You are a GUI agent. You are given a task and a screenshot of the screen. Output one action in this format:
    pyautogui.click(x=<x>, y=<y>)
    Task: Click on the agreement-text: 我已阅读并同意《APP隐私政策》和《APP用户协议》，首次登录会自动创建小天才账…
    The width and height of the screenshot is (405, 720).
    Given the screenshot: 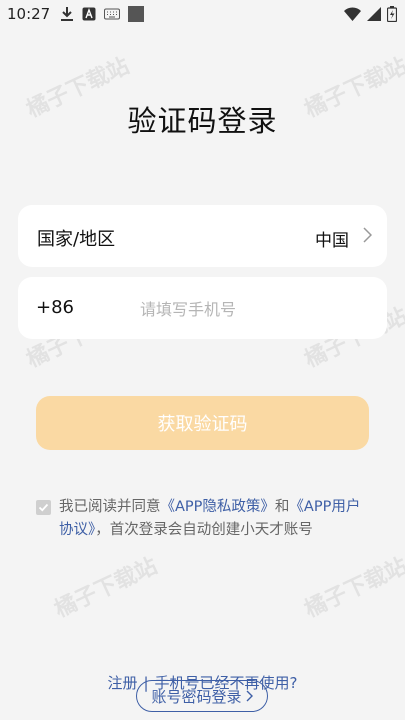 What is the action you would take?
    pyautogui.click(x=211, y=519)
    